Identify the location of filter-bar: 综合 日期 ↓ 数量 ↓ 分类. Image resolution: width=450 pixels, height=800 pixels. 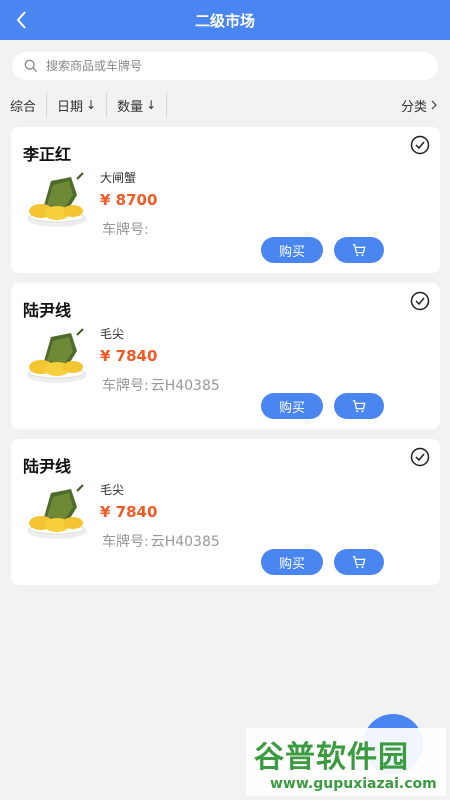
(225, 105).